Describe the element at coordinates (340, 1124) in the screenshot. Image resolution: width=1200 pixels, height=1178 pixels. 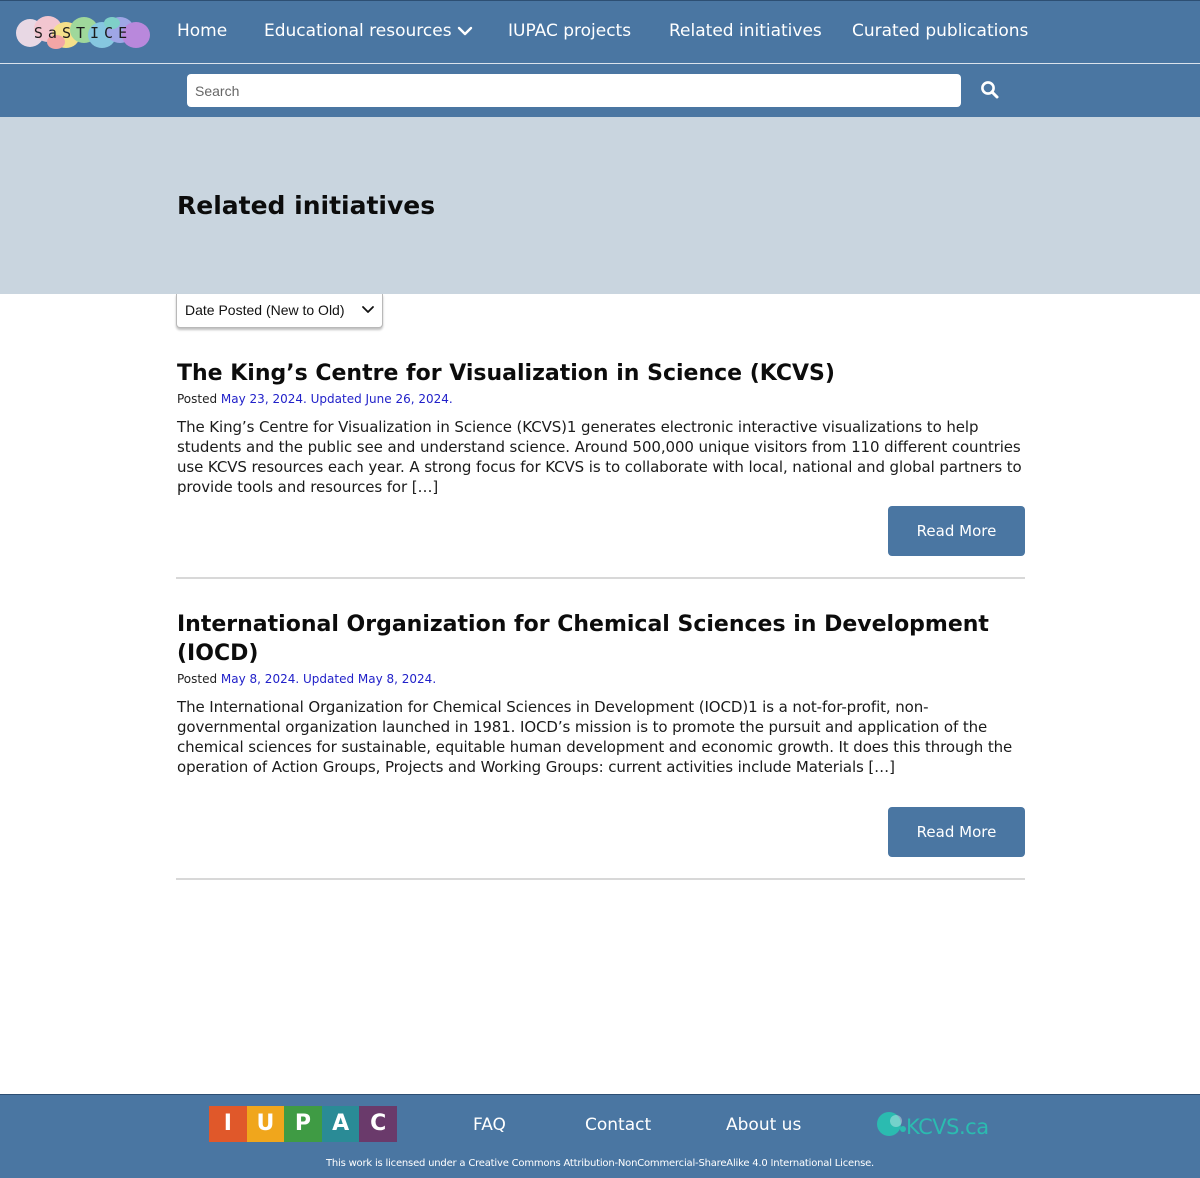
I see `iupac-letter: A` at that location.